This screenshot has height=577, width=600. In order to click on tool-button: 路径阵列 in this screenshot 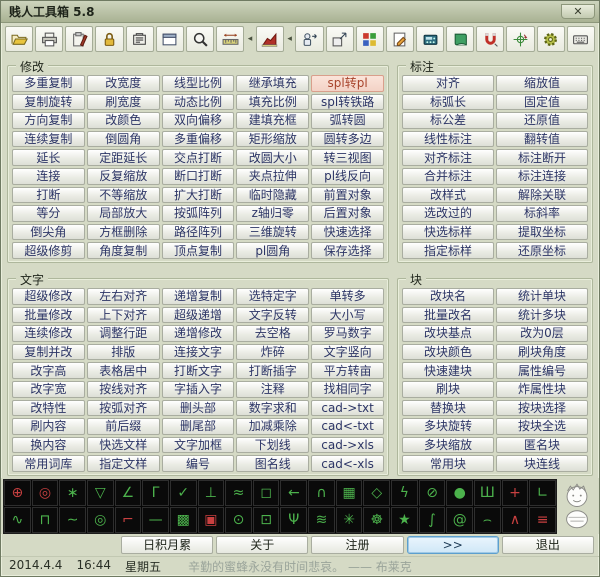, I will do `click(198, 232)`.